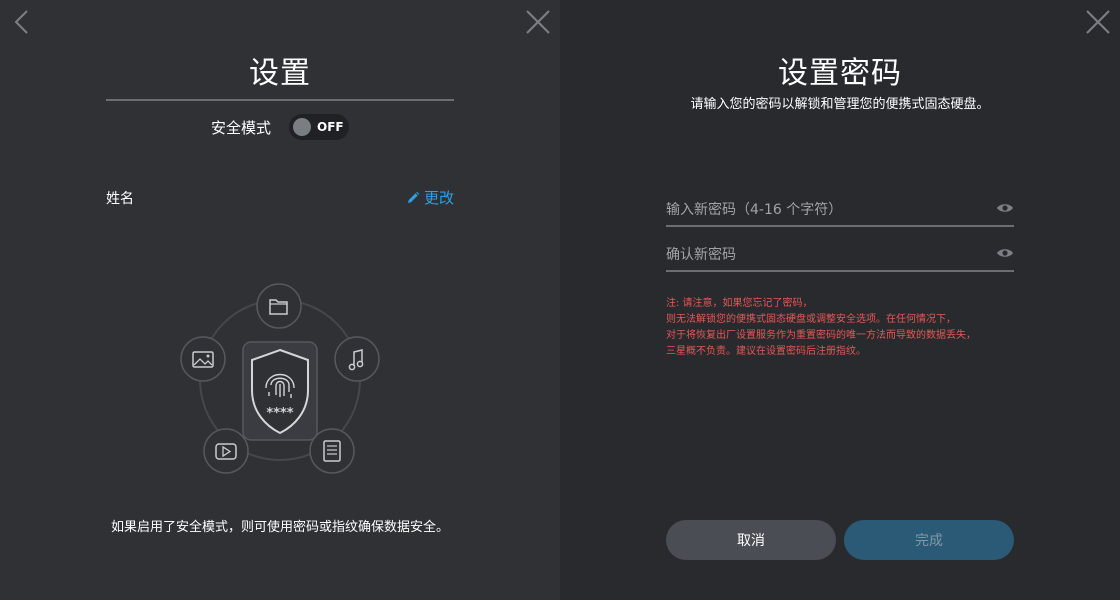 The width and height of the screenshot is (1120, 600). Describe the element at coordinates (766, 351) in the screenshot. I see `warning-line: 三星概不负责。建议在设置密码后注册指纹。` at that location.